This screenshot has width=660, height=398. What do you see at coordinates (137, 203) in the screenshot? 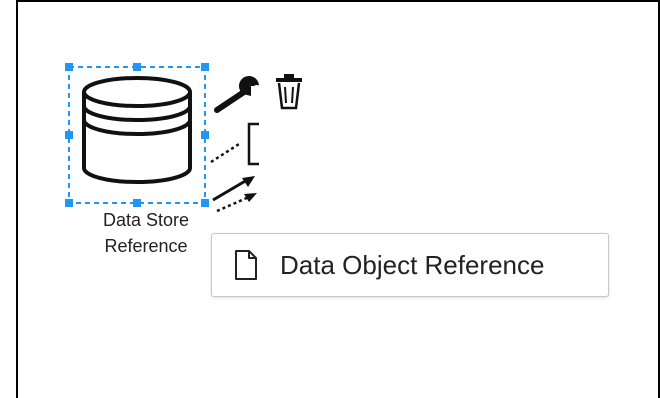
I see `resize-handle-s` at bounding box center [137, 203].